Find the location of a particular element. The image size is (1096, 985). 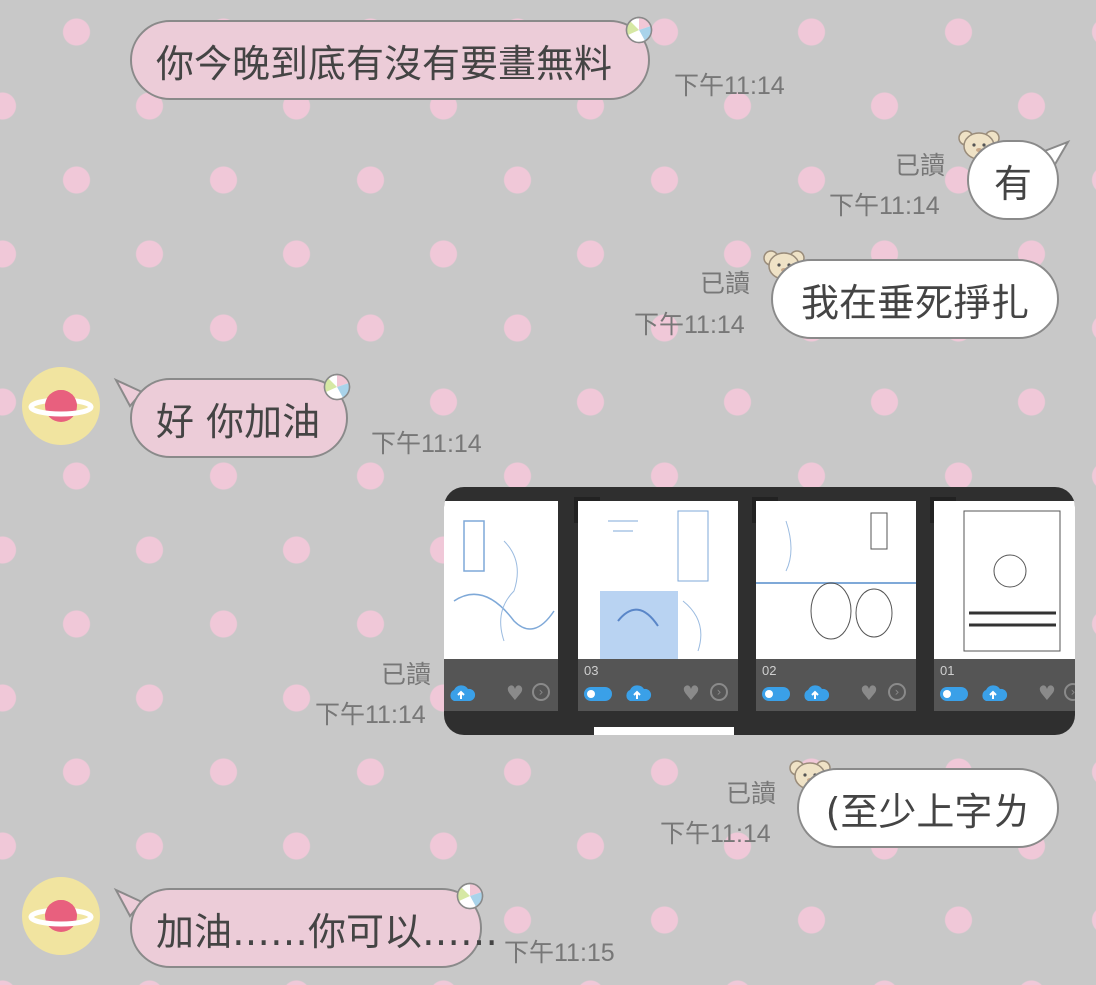

page-label: 02 is located at coordinates (769, 670).